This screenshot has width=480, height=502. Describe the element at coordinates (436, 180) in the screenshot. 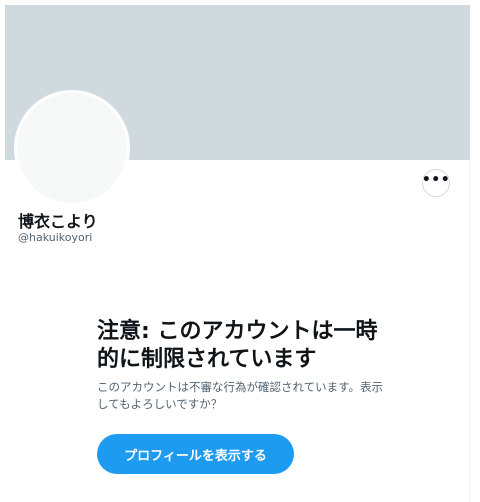

I see `more-icon: •••` at that location.